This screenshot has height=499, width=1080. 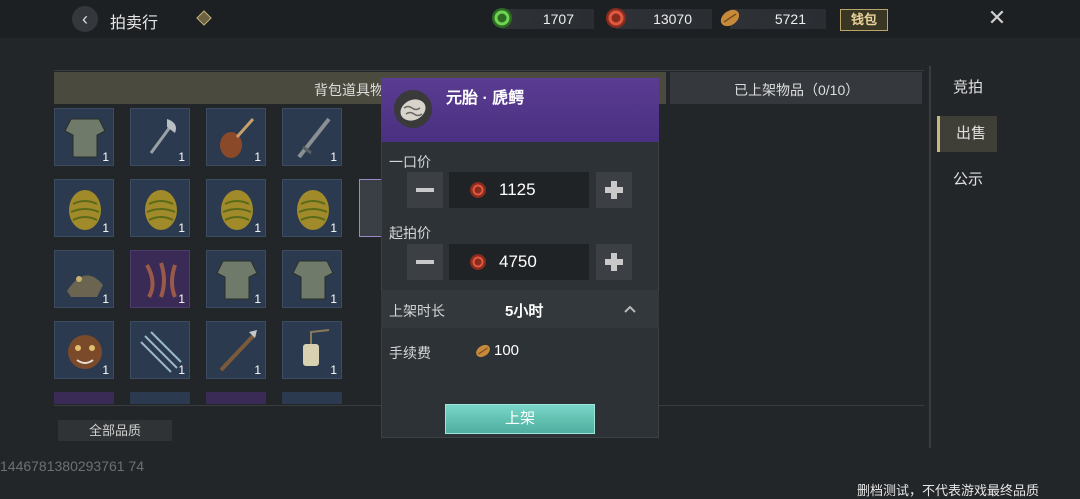 I want to click on close-icon: ✕, so click(x=997, y=18).